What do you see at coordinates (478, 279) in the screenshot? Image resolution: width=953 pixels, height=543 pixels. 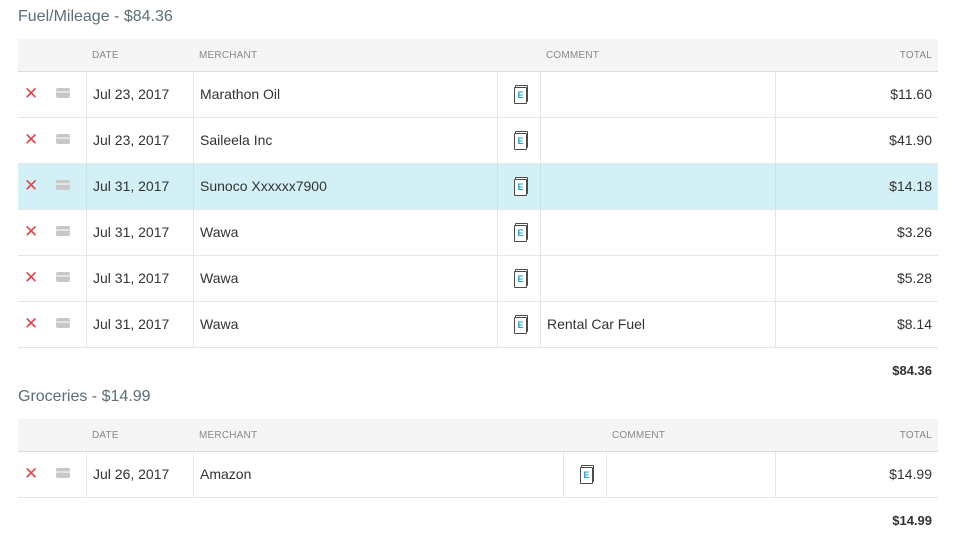 I see `table-row: ✕ Jul 31, 2017 Wawa E $5.28` at bounding box center [478, 279].